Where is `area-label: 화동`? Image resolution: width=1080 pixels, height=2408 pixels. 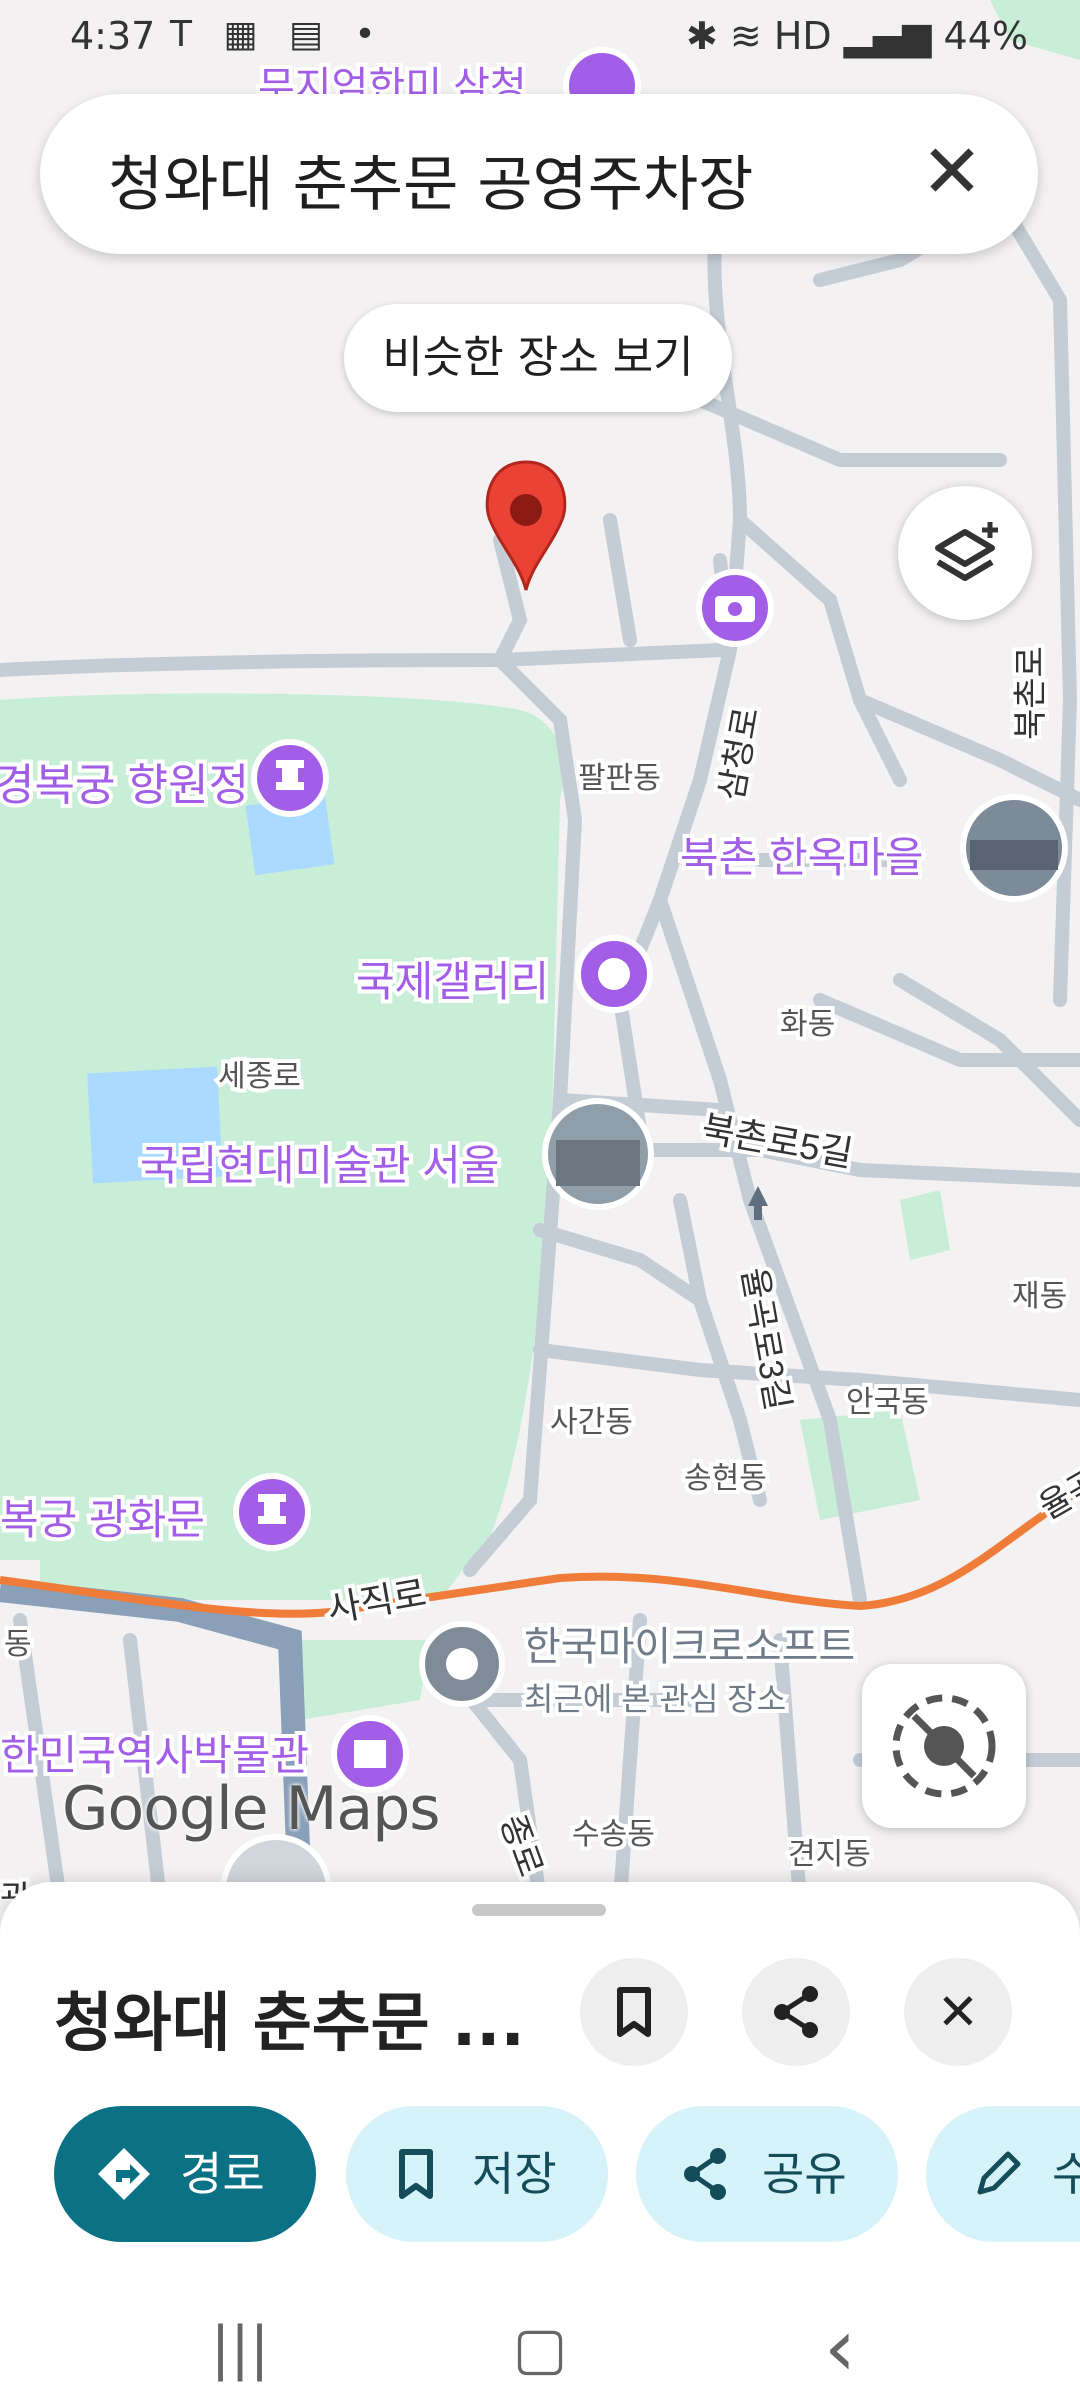
area-label: 화동 is located at coordinates (807, 1024).